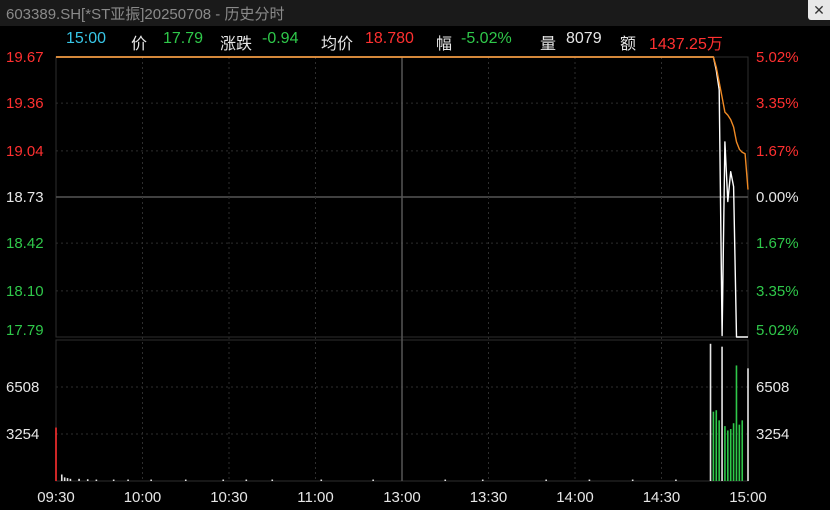 Image resolution: width=830 pixels, height=510 pixels. Describe the element at coordinates (772, 387) in the screenshot. I see `volume-tick-label-right: 6508` at that location.